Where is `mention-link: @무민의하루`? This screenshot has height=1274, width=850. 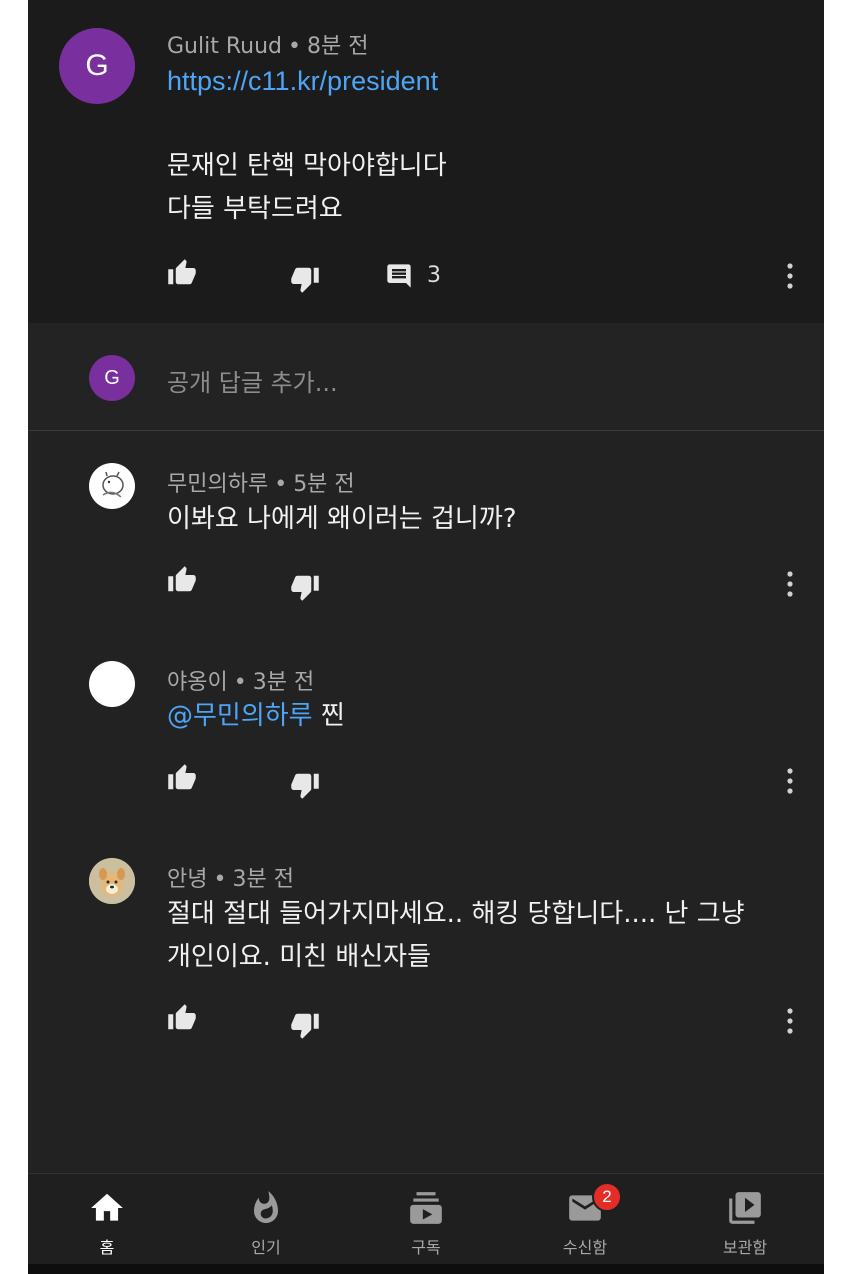 mention-link: @무민의하루 is located at coordinates (240, 716).